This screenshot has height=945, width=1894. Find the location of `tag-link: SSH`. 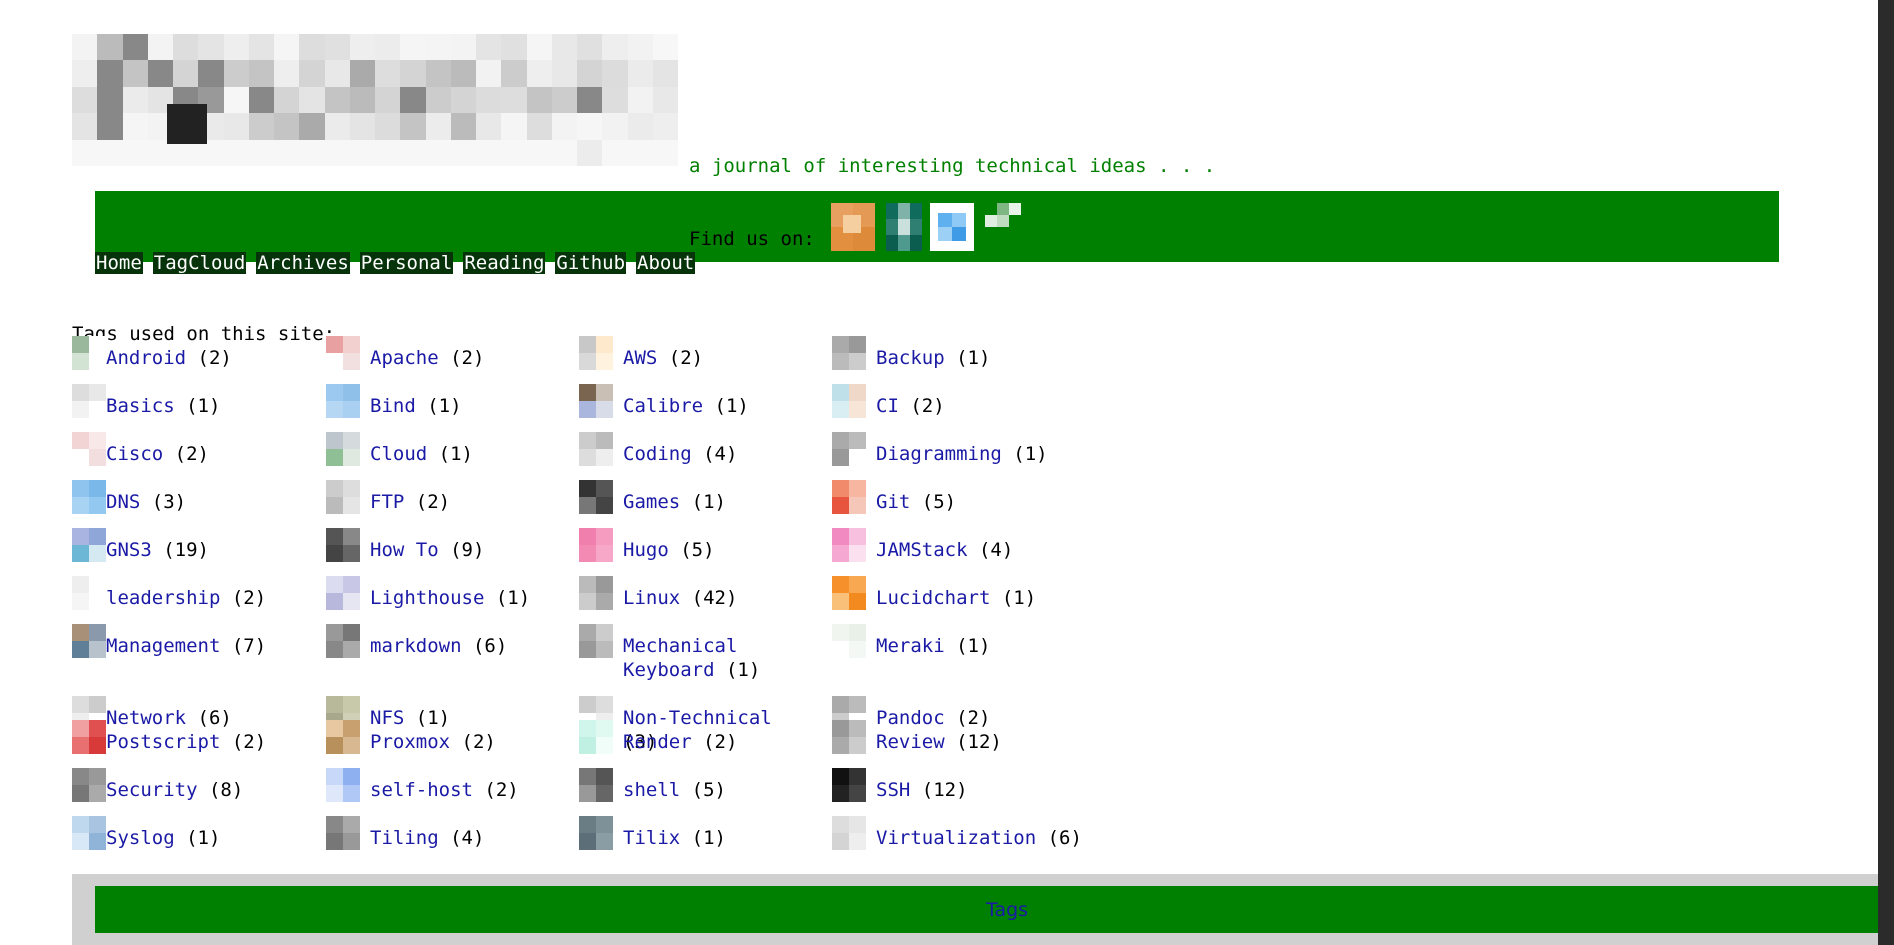

tag-link: SSH is located at coordinates (893, 790).